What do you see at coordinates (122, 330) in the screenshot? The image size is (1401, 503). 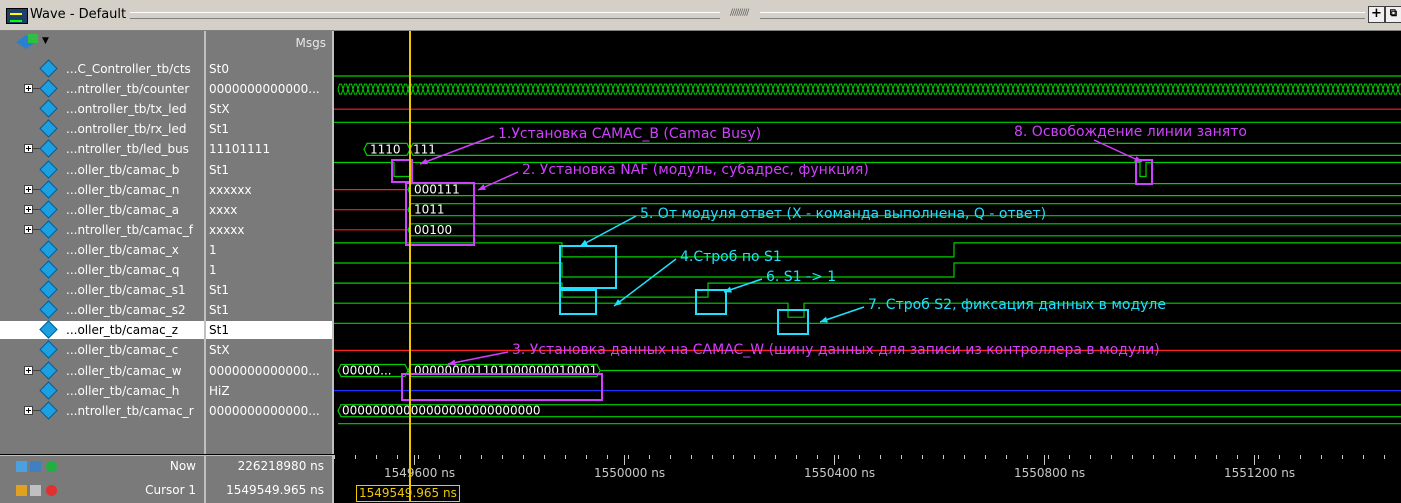 I see `signal-name: ...oller_tb/camac_z` at bounding box center [122, 330].